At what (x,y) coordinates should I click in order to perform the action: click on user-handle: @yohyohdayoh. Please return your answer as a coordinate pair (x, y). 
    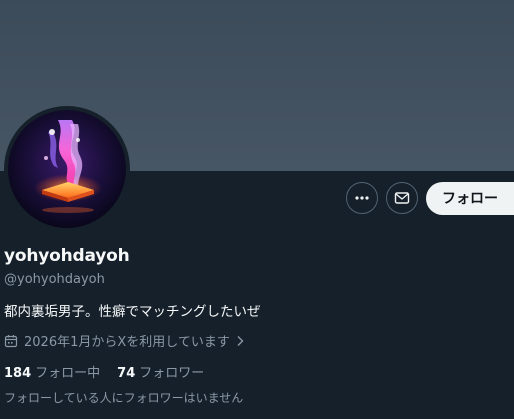
    Looking at the image, I should click on (54, 279).